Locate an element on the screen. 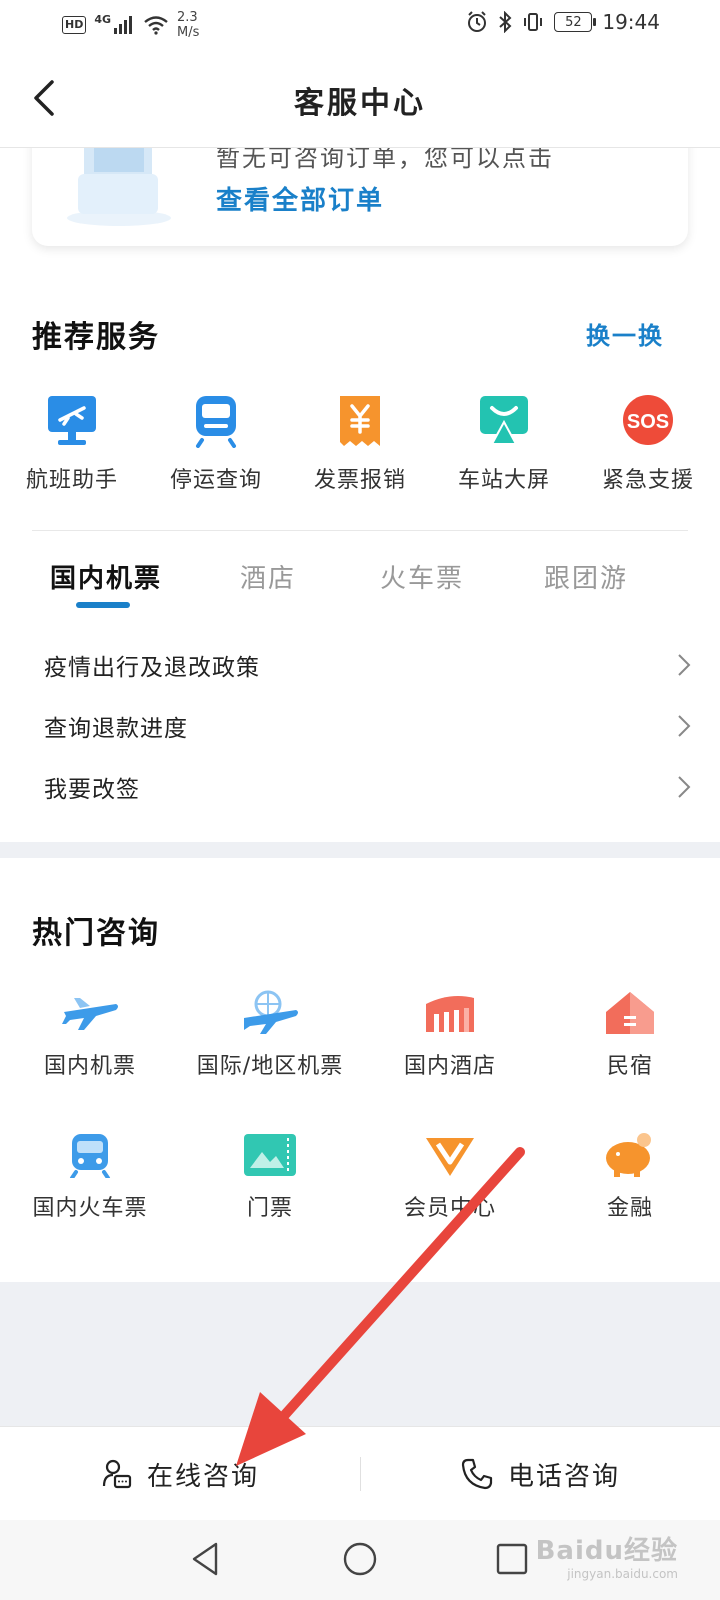 This screenshot has height=1600, width=720. signal-icon is located at coordinates (123, 25).